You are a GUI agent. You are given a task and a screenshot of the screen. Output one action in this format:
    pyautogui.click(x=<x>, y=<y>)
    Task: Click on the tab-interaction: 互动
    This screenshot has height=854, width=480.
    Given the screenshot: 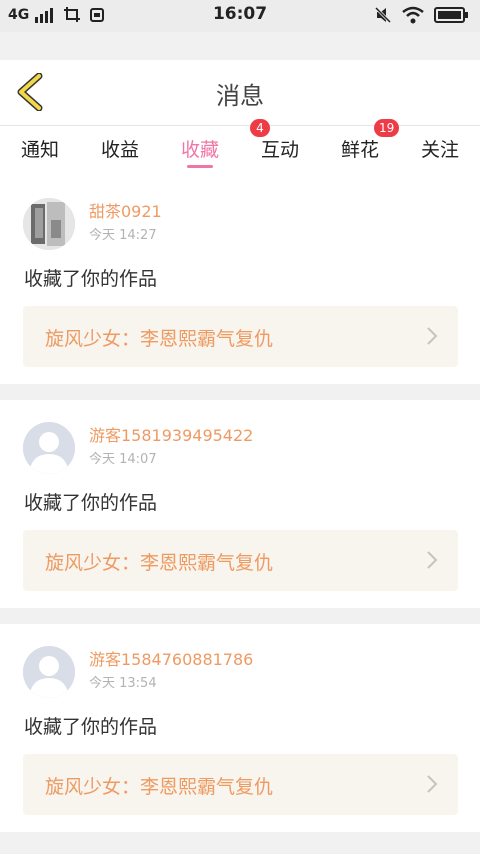 What is the action you would take?
    pyautogui.click(x=280, y=151)
    